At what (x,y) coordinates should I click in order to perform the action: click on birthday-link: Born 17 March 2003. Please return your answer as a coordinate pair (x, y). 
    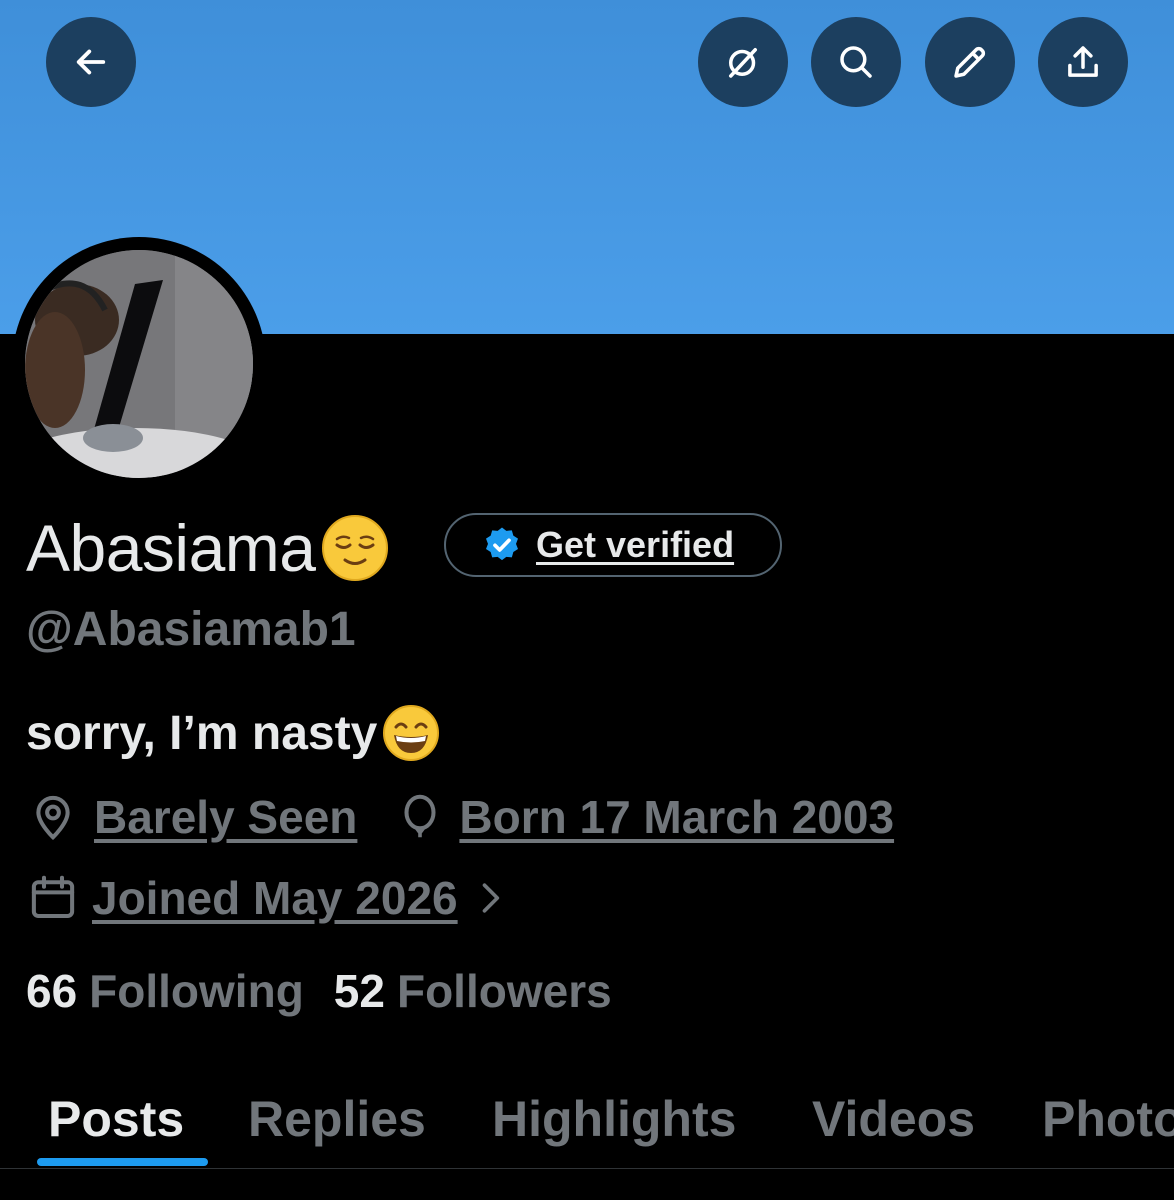
    Looking at the image, I should click on (676, 817).